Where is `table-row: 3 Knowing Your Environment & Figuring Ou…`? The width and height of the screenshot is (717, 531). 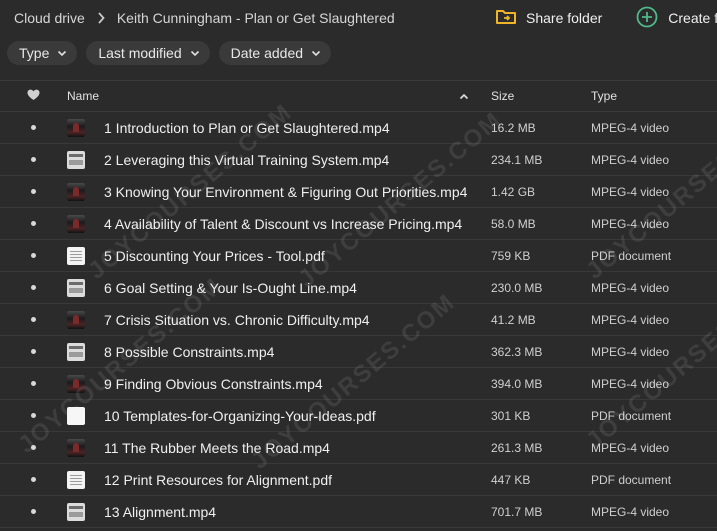 table-row: 3 Knowing Your Environment & Figuring Ou… is located at coordinates (358, 192).